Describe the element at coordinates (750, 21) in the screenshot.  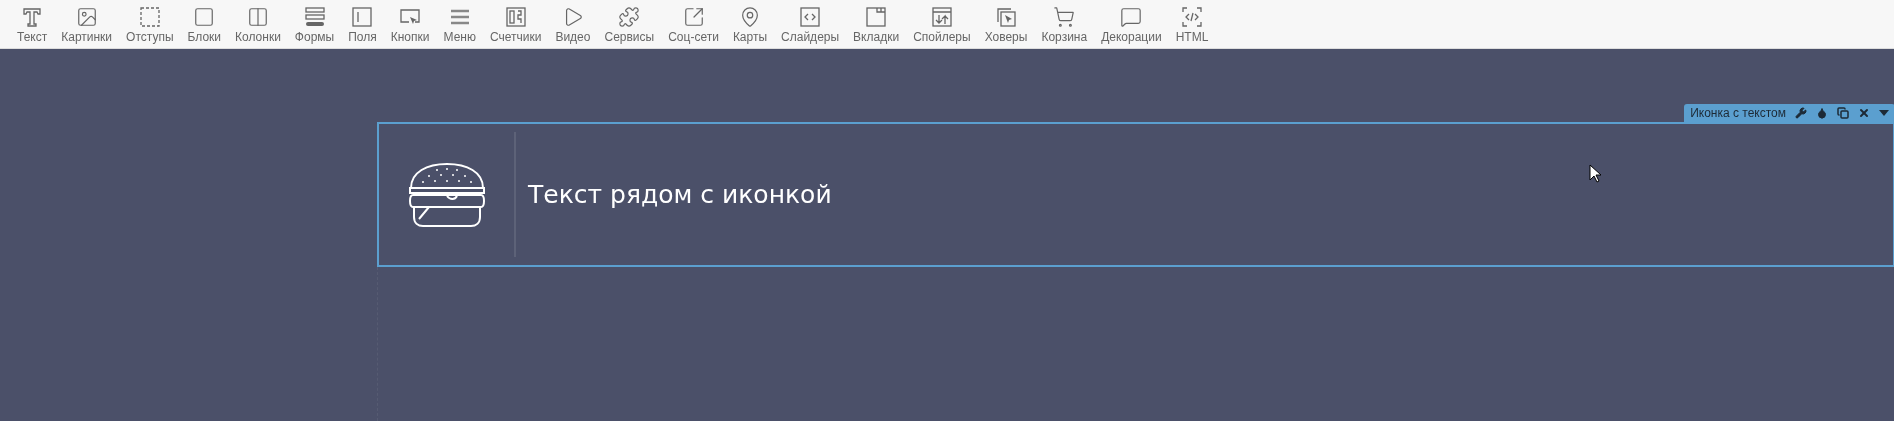
I see `toolbar-button: Карты` at that location.